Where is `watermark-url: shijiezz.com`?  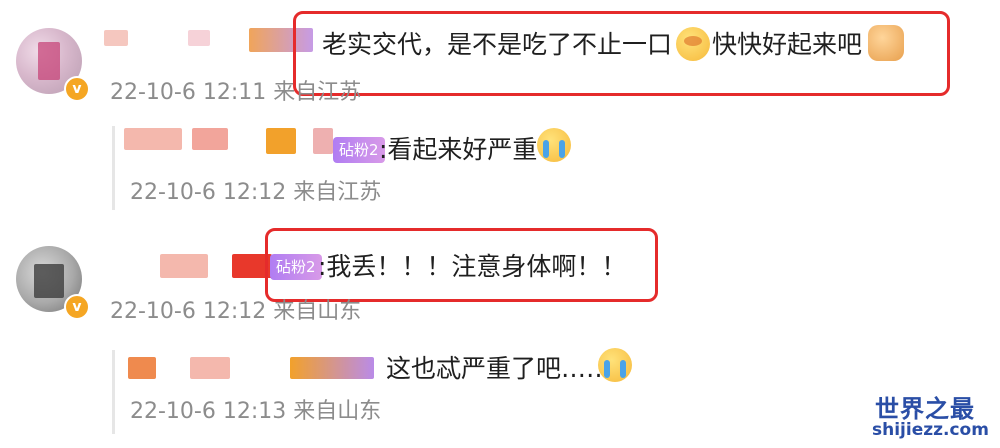 watermark-url: shijiezz.com is located at coordinates (930, 430).